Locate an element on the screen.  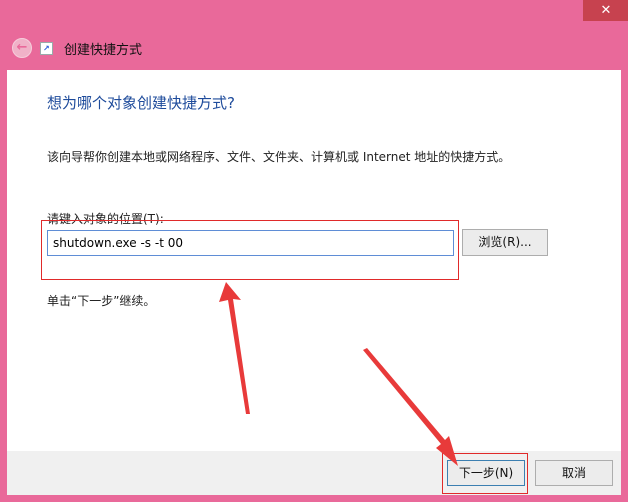
arrow-to-next-button is located at coordinates (410, 407).